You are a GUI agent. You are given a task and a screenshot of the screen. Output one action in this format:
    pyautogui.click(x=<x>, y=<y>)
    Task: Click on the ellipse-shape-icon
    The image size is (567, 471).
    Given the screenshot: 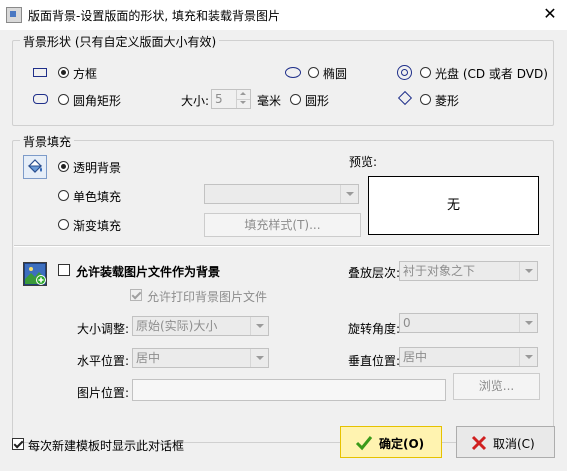 What is the action you would take?
    pyautogui.click(x=293, y=72)
    